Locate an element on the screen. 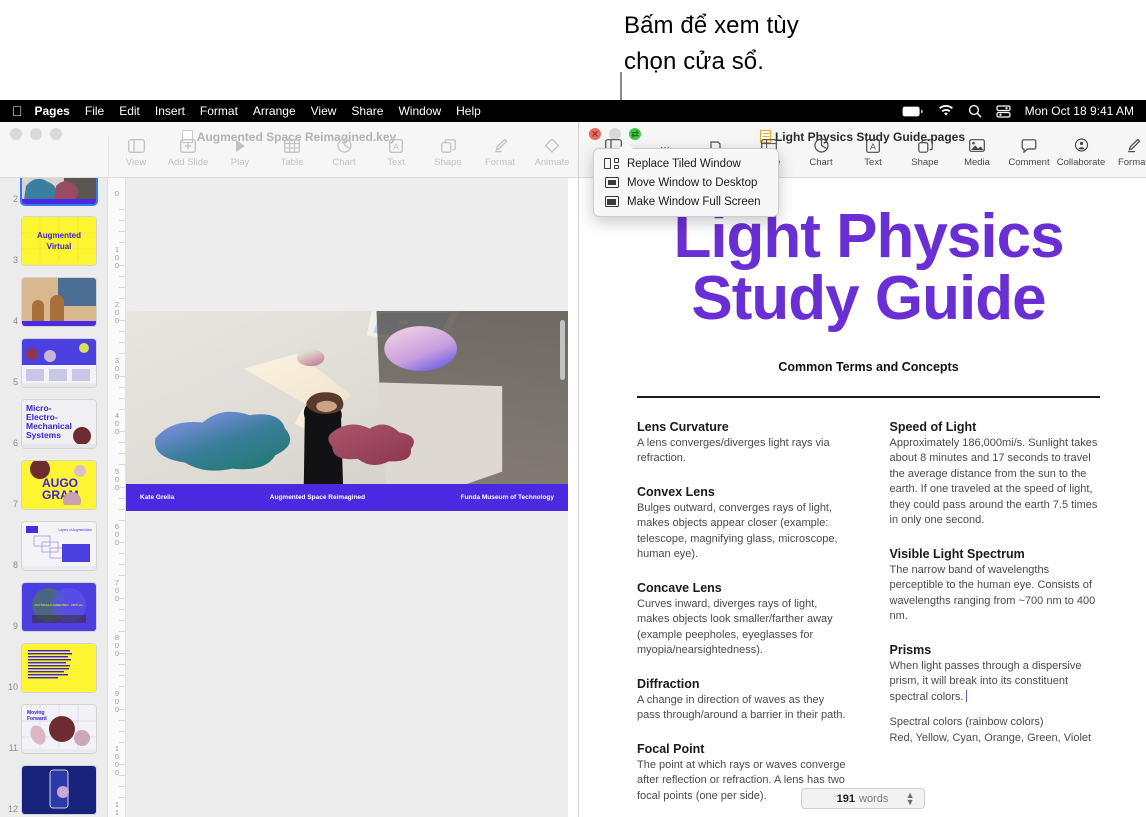 The height and width of the screenshot is (817, 1146). menu-item-arrange: Arrange is located at coordinates (274, 111).